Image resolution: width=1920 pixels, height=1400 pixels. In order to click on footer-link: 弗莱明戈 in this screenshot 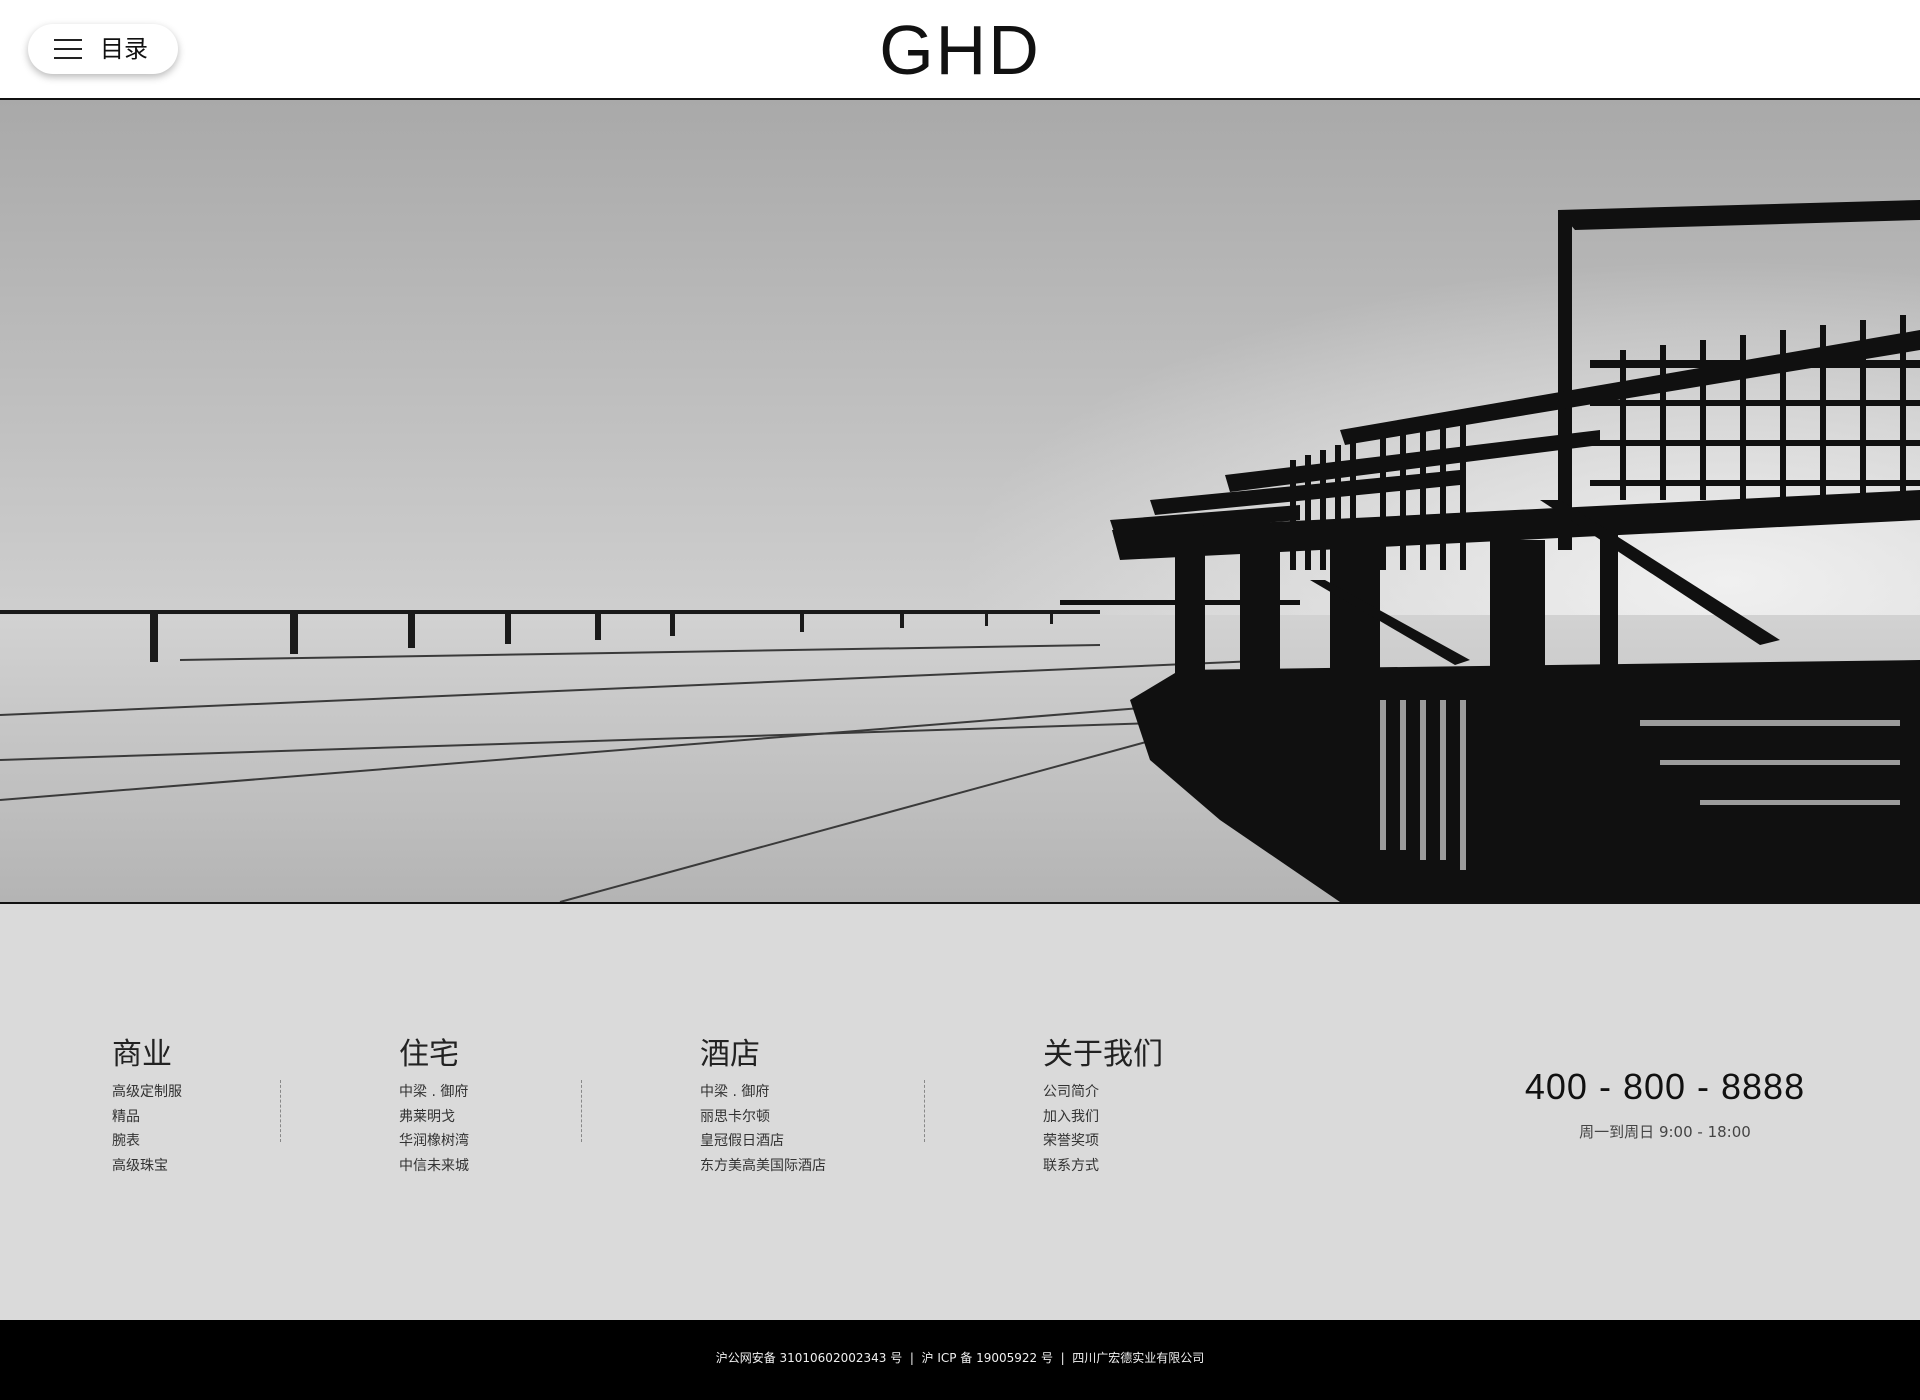, I will do `click(434, 1117)`.